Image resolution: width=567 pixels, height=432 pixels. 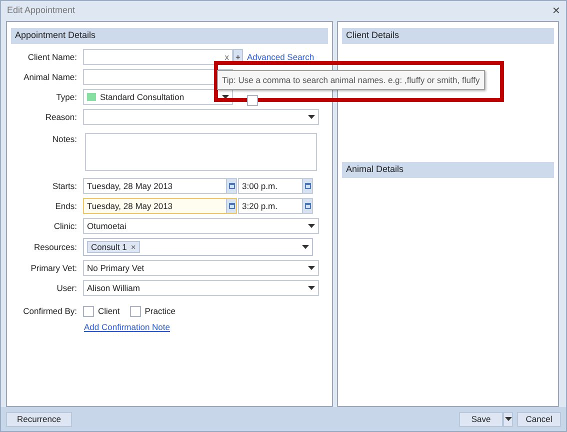 I want to click on save-dropdown-button, so click(x=508, y=419).